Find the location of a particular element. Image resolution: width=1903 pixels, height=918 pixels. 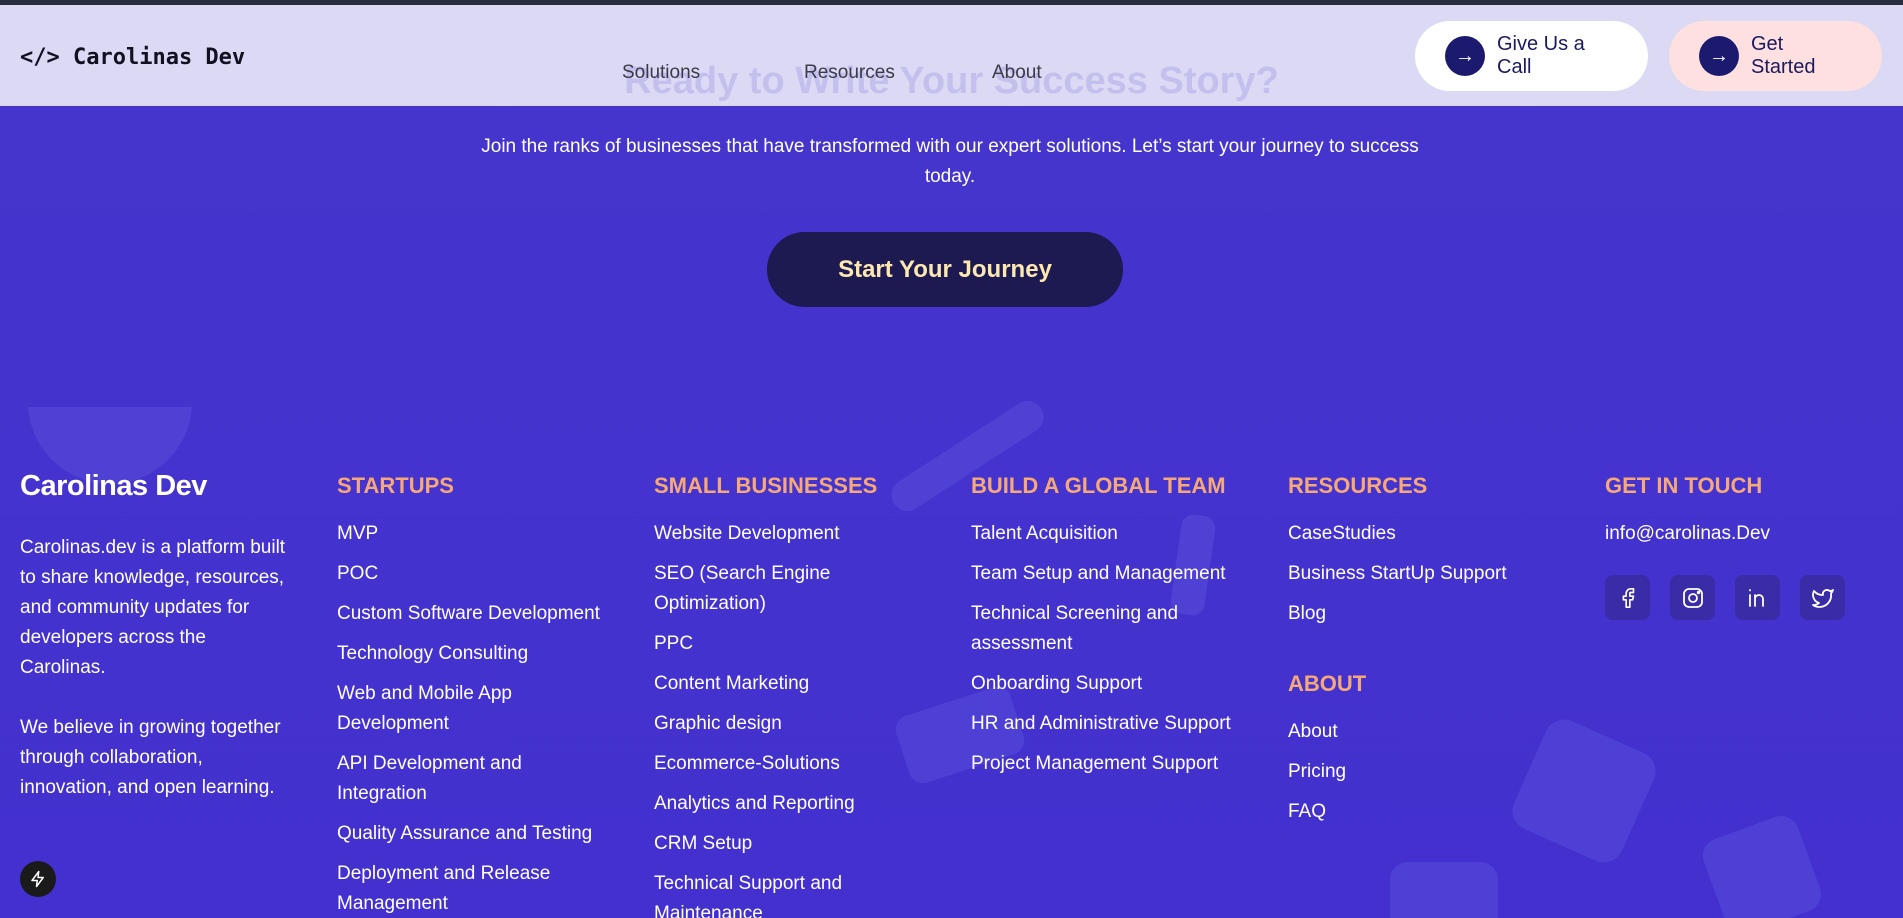

footer-link: MVP is located at coordinates (482, 534).